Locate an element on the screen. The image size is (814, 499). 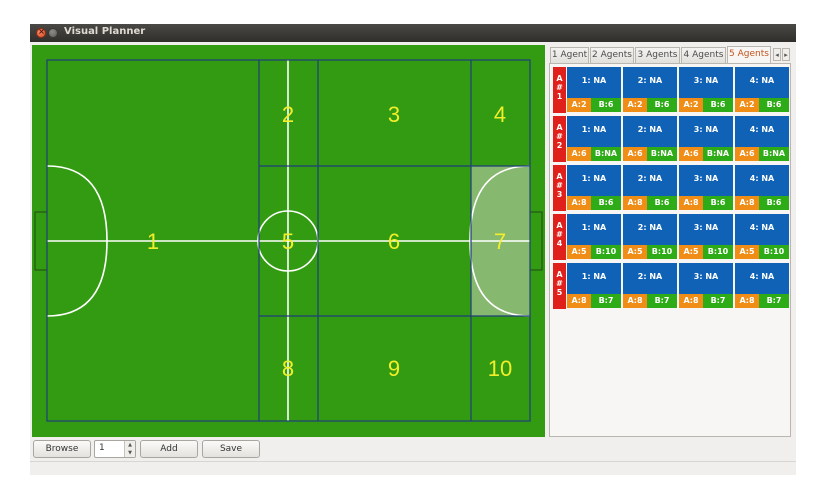
tab-scroll-right-icon: ▸ is located at coordinates (786, 54).